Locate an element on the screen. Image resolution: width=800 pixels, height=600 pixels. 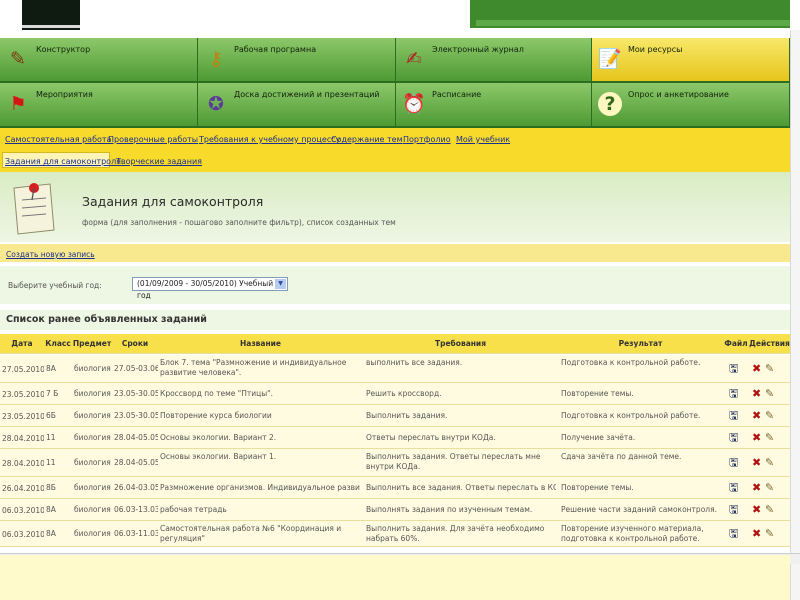
cell-title: Основы экологии. Вариант 1. is located at coordinates (218, 456).